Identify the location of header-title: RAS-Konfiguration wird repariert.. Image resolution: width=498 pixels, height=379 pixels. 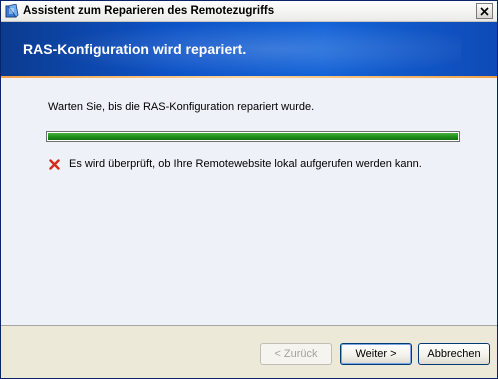
(135, 49).